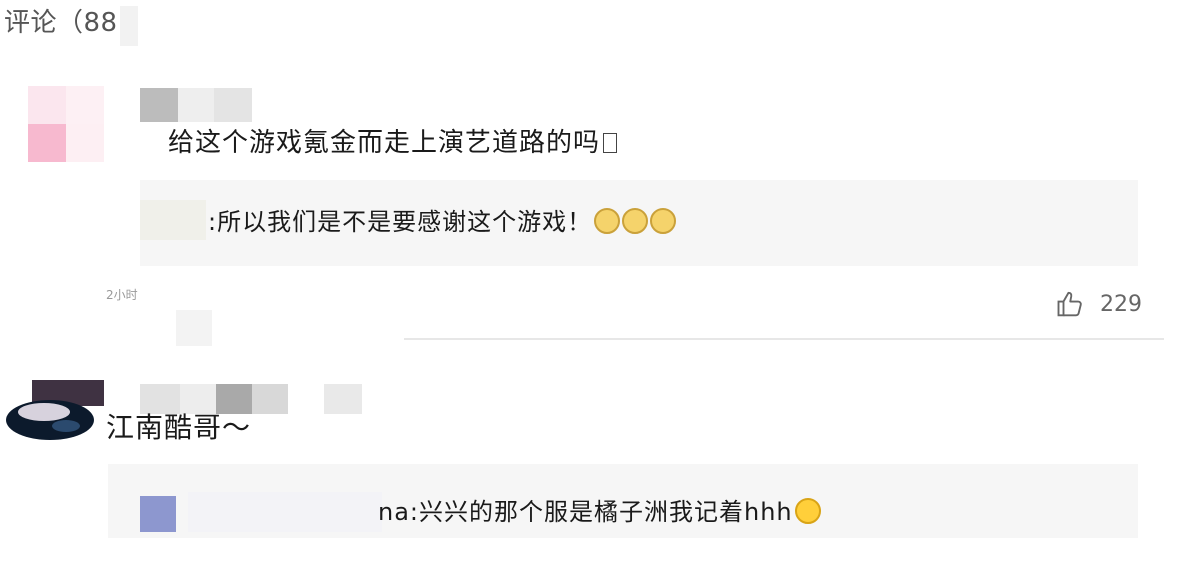 This screenshot has width=1180, height=580. What do you see at coordinates (384, 143) in the screenshot?
I see `comment-text-label: 给这个游戏氪金而走上演艺道路的吗` at bounding box center [384, 143].